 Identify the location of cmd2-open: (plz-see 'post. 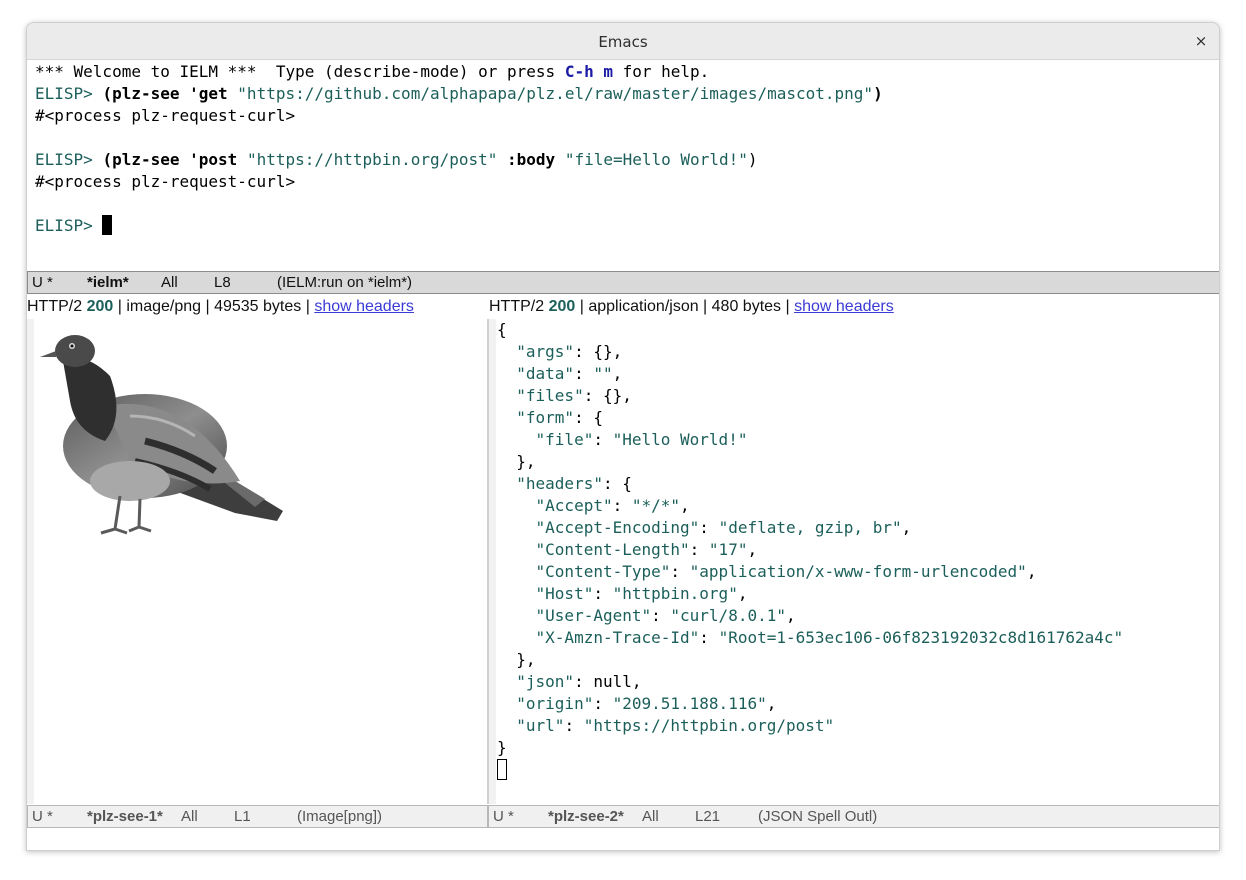
(174, 159).